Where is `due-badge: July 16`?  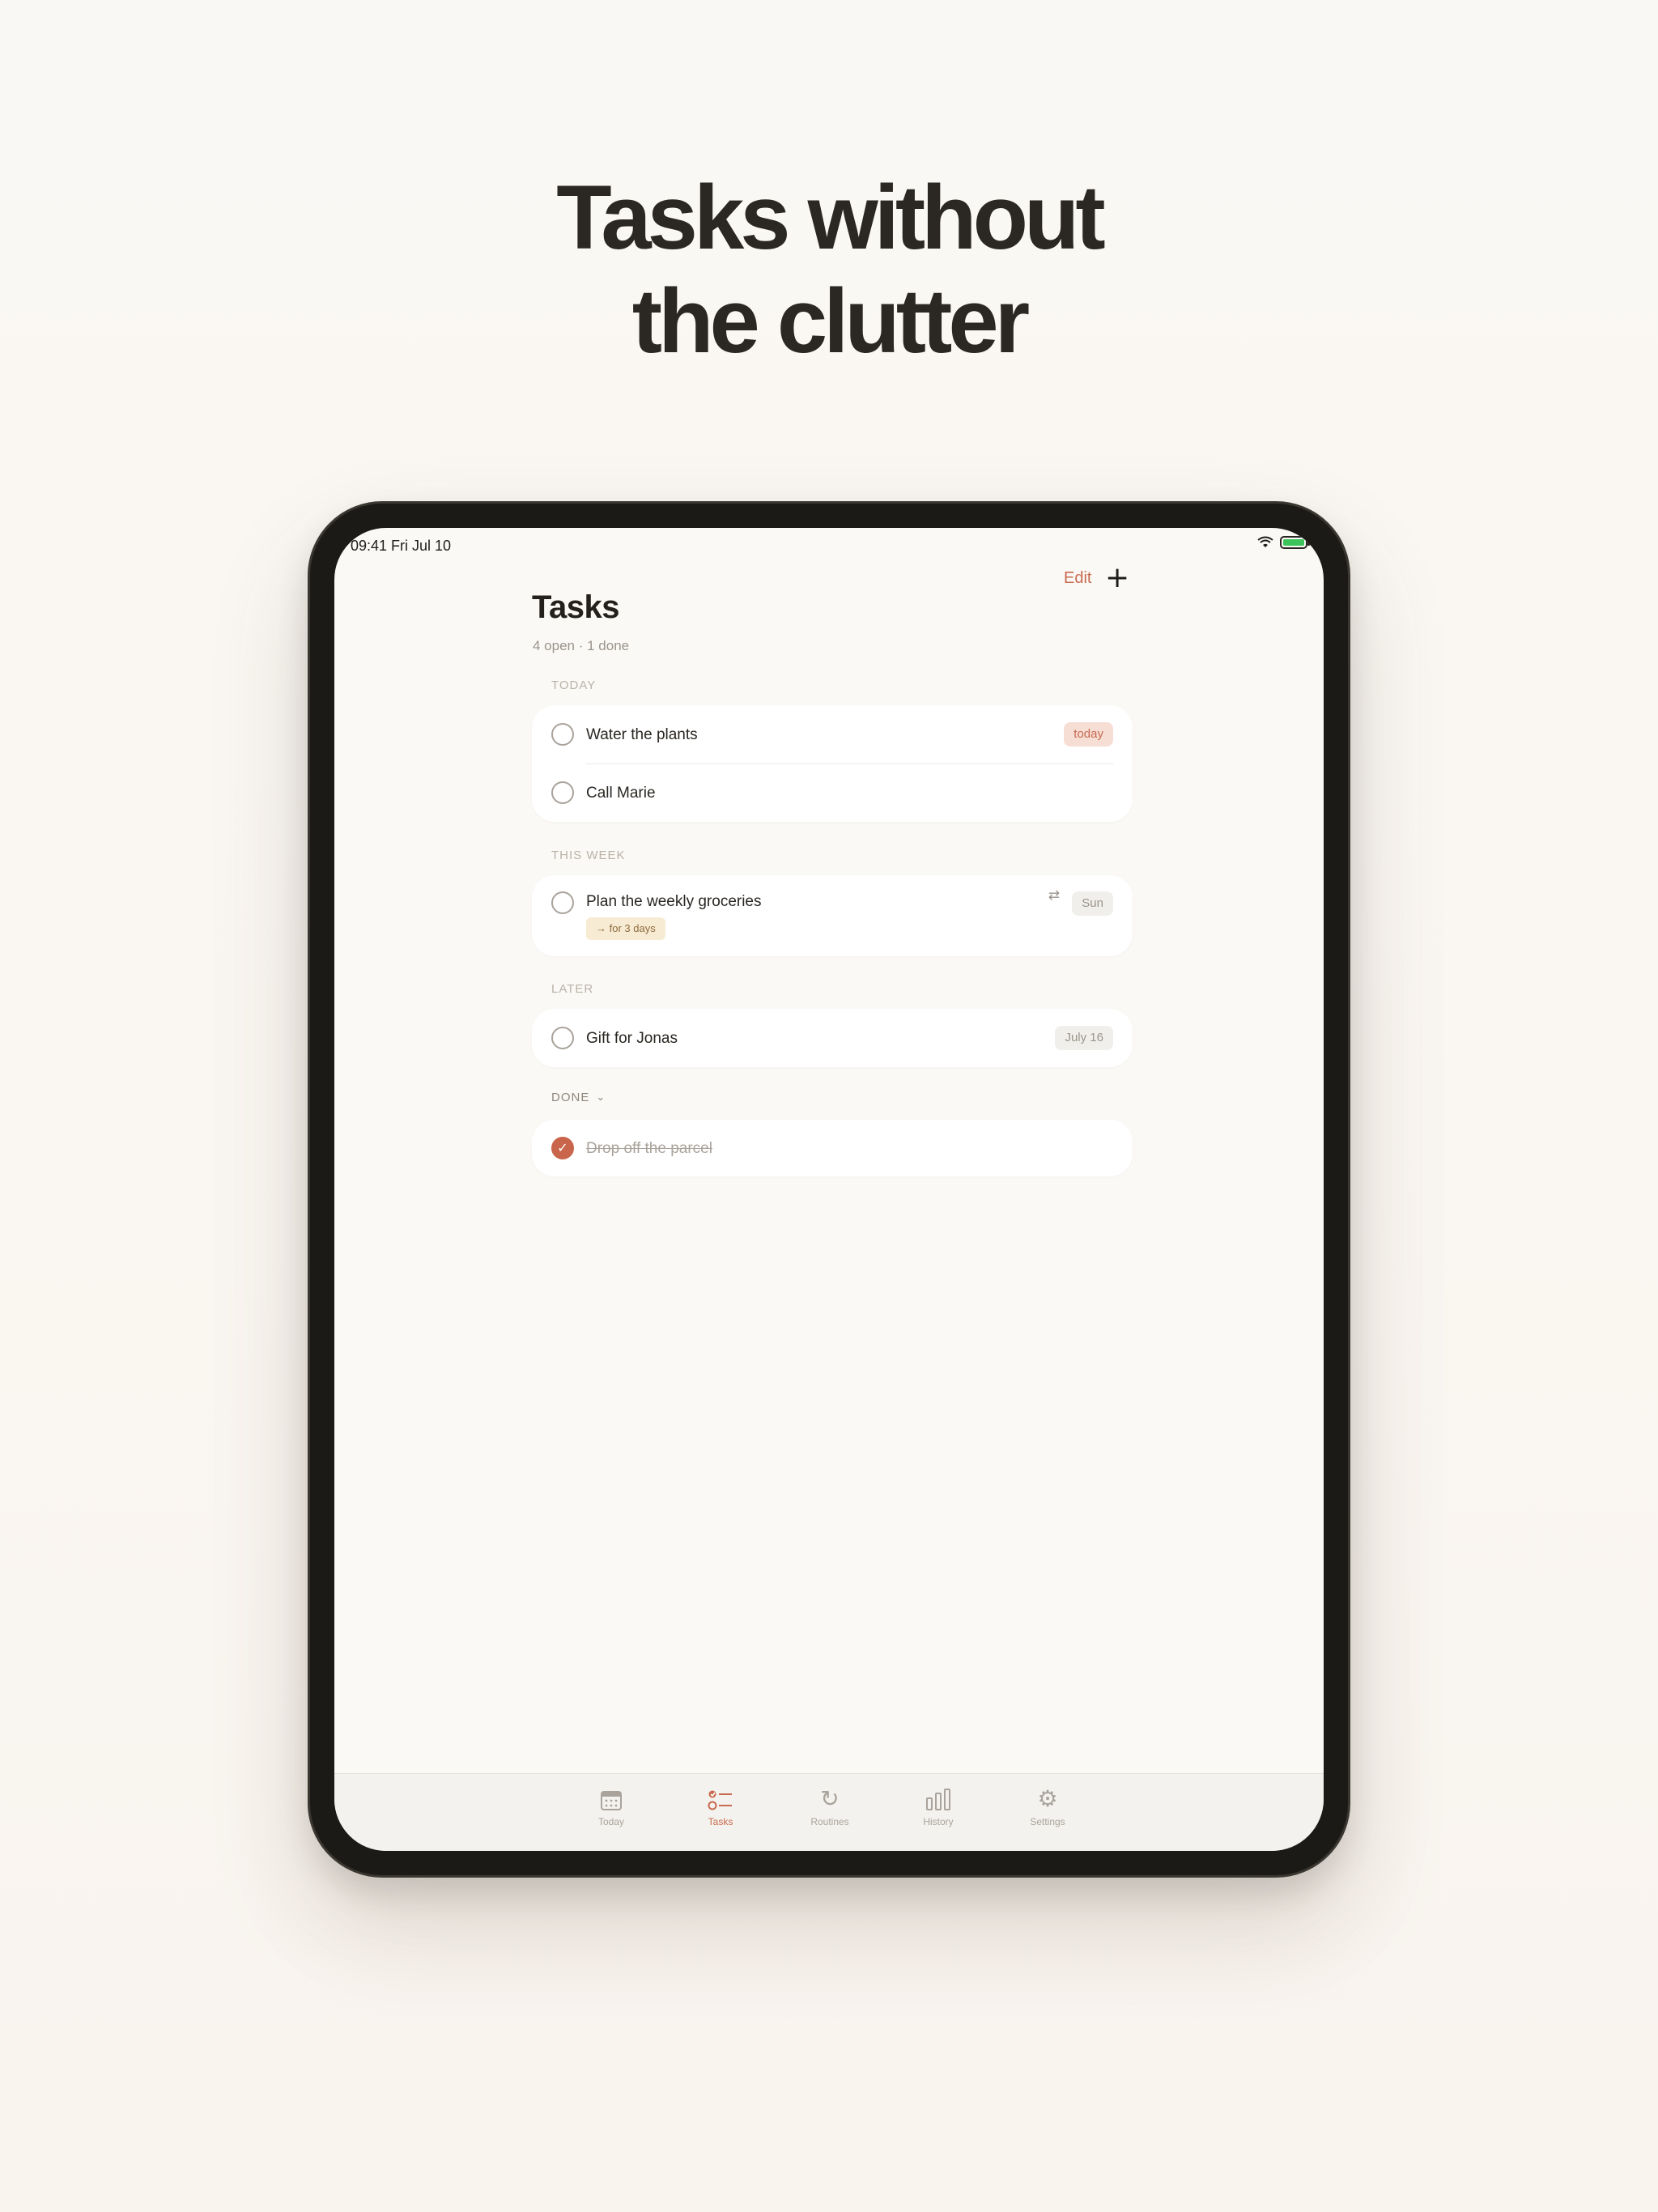 due-badge: July 16 is located at coordinates (1084, 1038).